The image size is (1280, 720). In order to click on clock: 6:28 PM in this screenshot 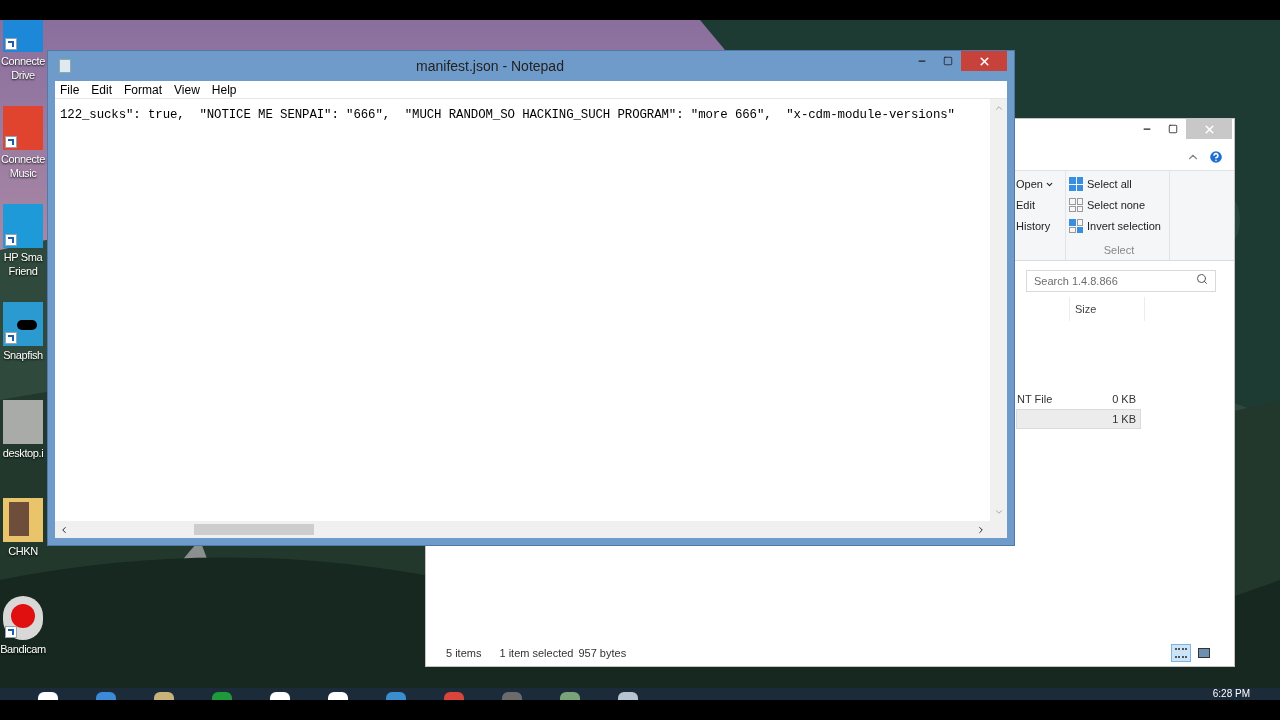, I will do `click(1246, 694)`.